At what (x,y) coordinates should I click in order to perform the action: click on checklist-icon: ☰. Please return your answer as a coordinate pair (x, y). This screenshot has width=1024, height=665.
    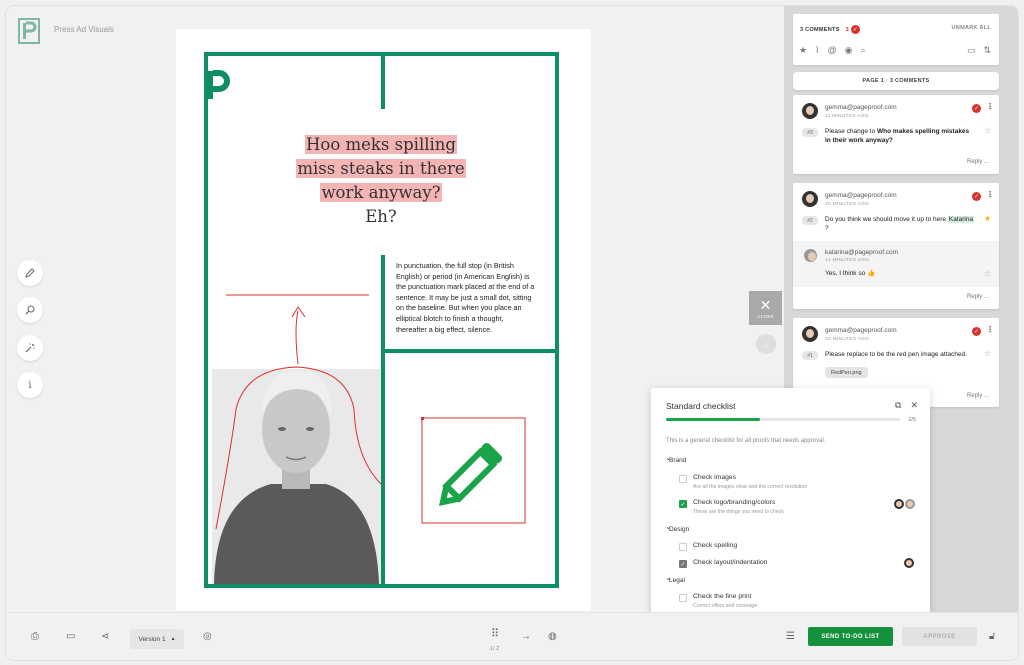
    Looking at the image, I should click on (790, 636).